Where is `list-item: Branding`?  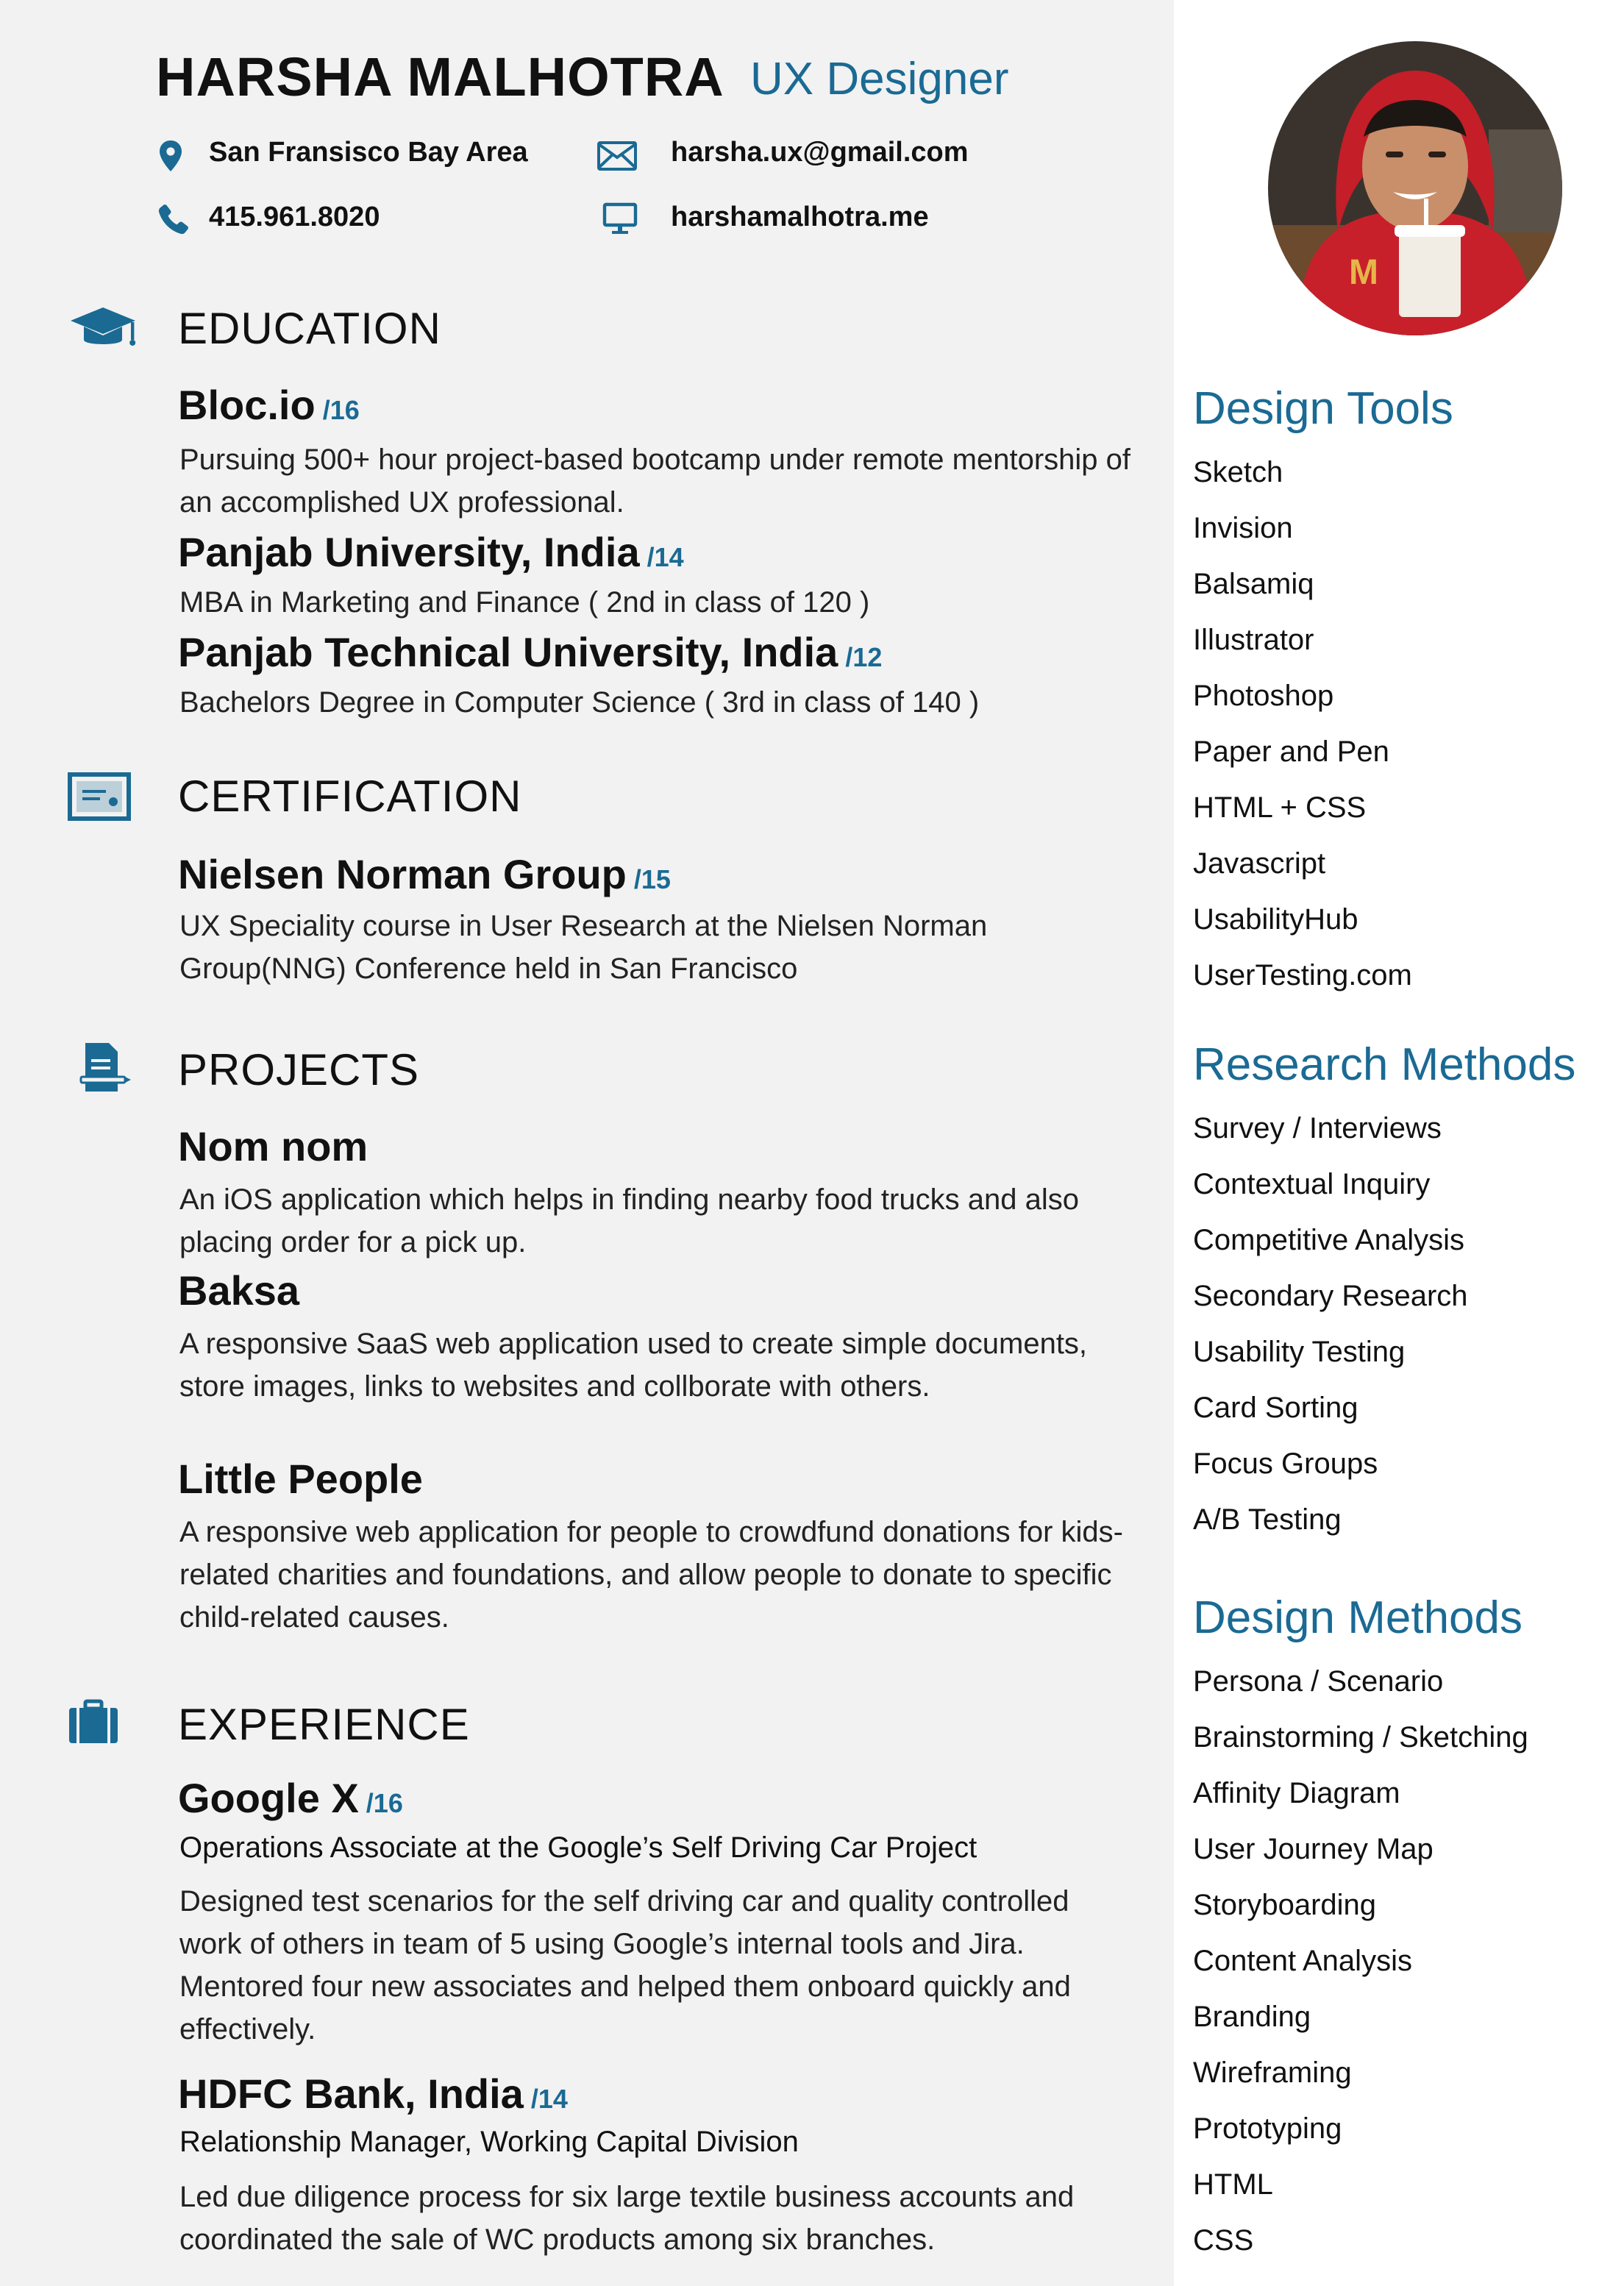 list-item: Branding is located at coordinates (1252, 2017).